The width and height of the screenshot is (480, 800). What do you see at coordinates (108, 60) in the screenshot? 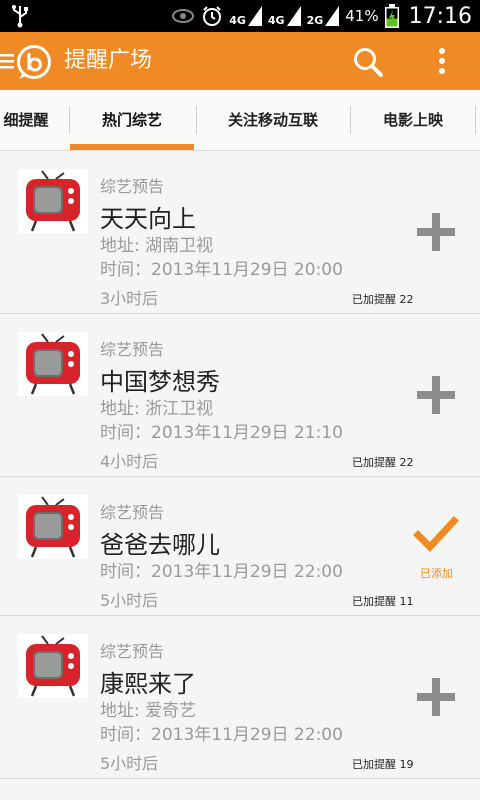
I see `page-title: 提醒广场` at bounding box center [108, 60].